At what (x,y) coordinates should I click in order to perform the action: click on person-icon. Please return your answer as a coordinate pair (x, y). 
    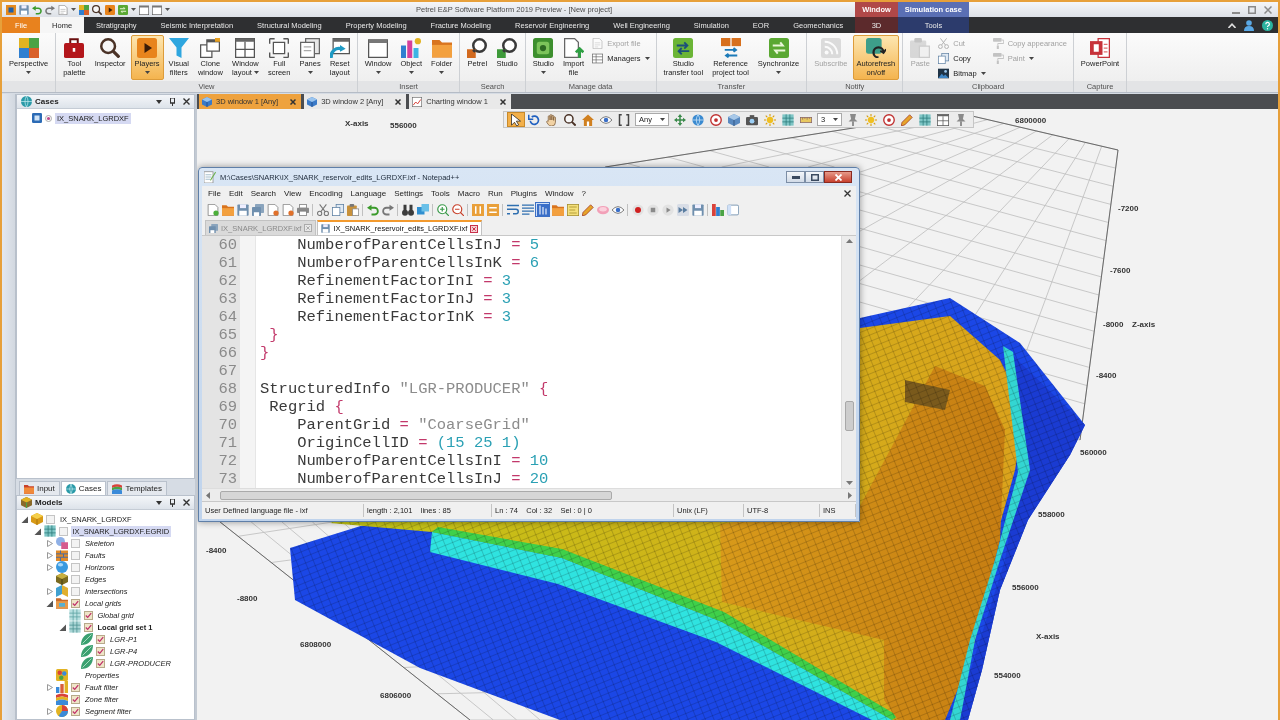
    Looking at the image, I should click on (1249, 25).